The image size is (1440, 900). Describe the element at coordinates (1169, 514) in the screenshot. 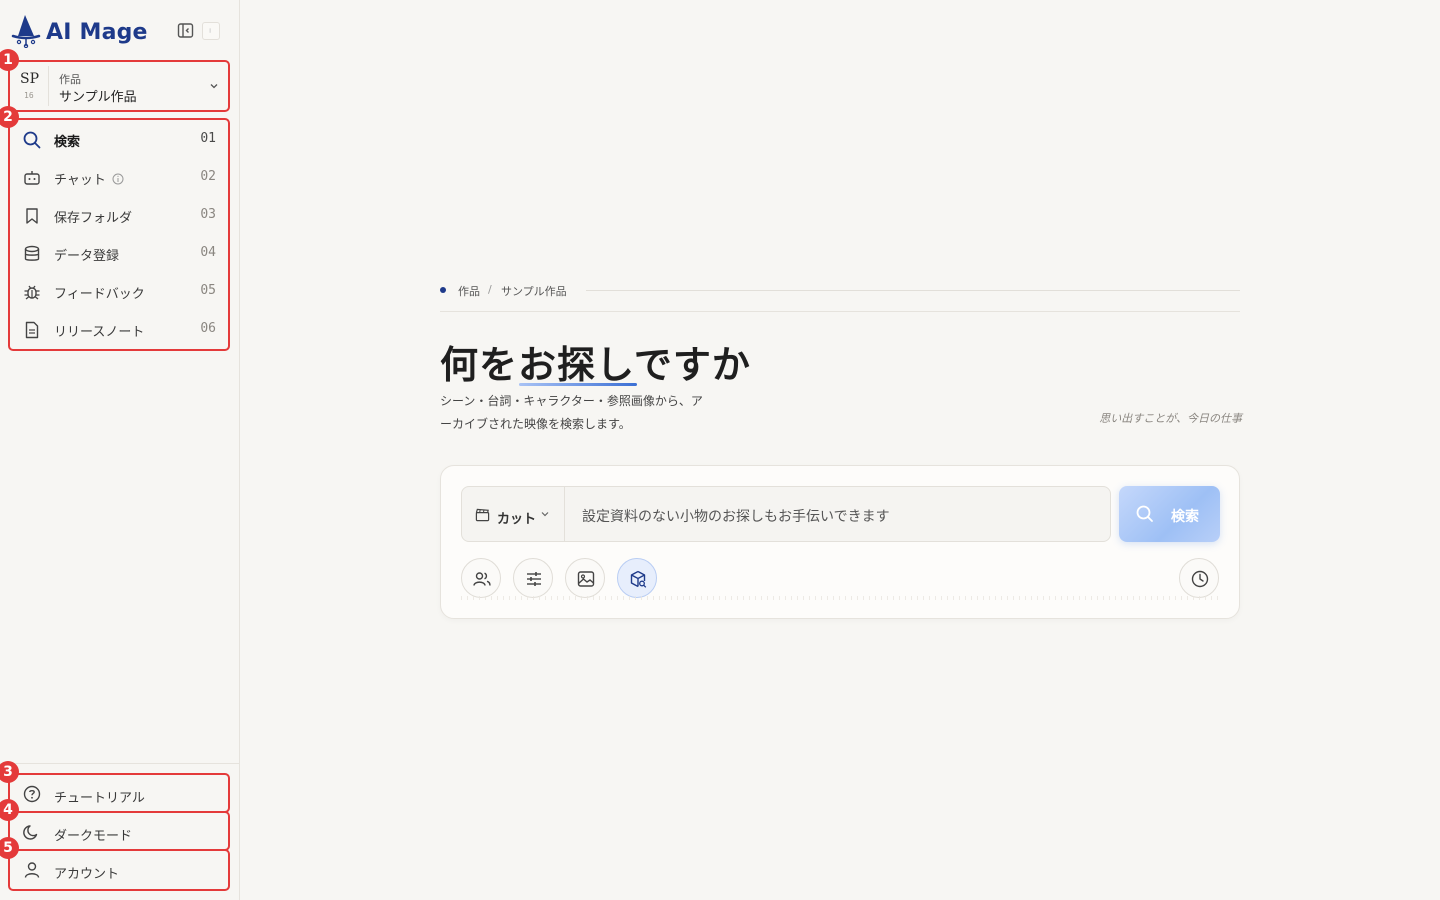

I see `search-button: 検索` at that location.